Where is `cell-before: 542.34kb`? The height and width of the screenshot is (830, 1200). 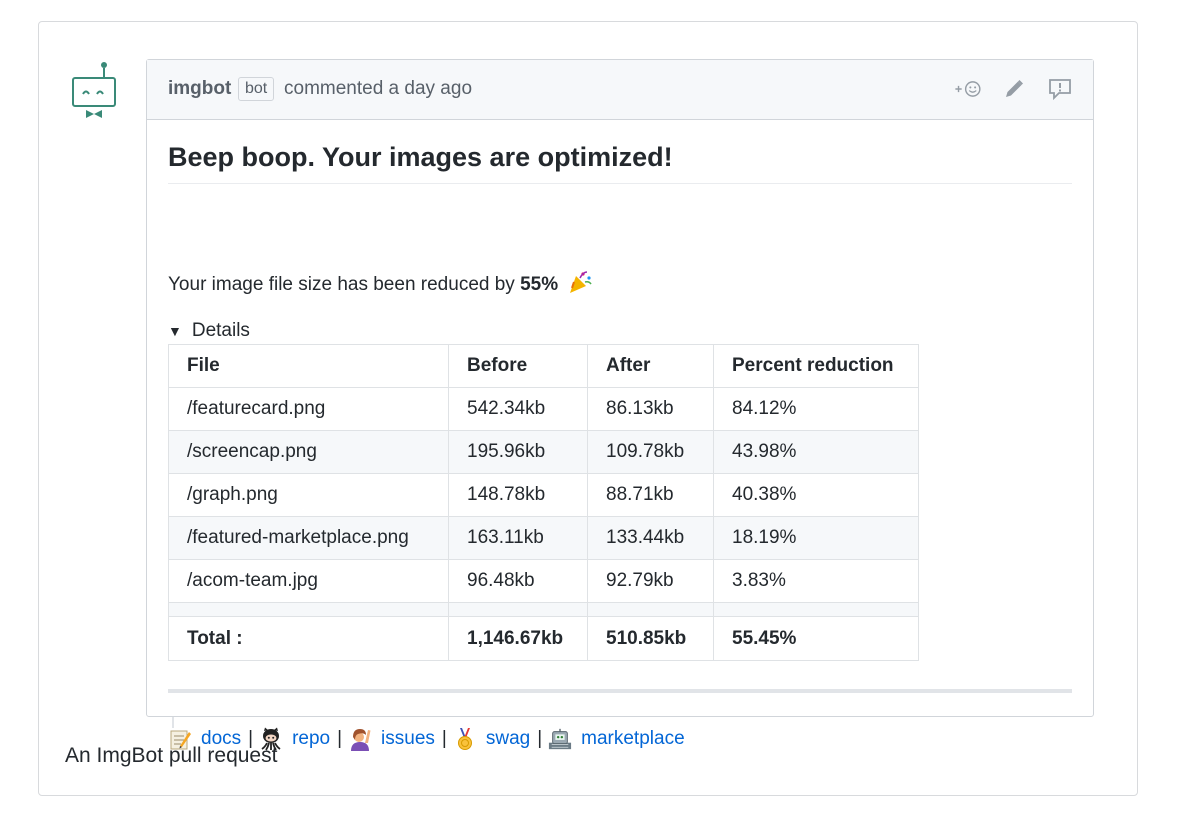 cell-before: 542.34kb is located at coordinates (518, 409).